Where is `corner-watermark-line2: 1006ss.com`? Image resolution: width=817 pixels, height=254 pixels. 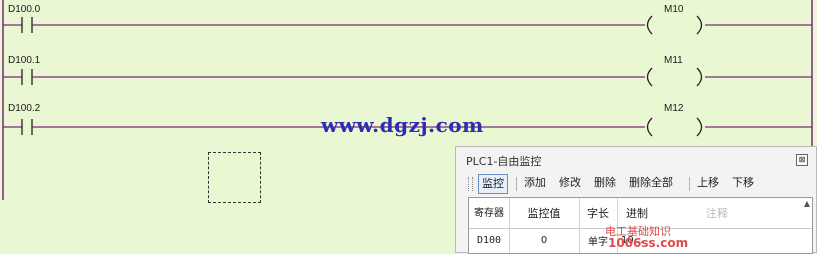 corner-watermark-line2: 1006ss.com is located at coordinates (648, 243).